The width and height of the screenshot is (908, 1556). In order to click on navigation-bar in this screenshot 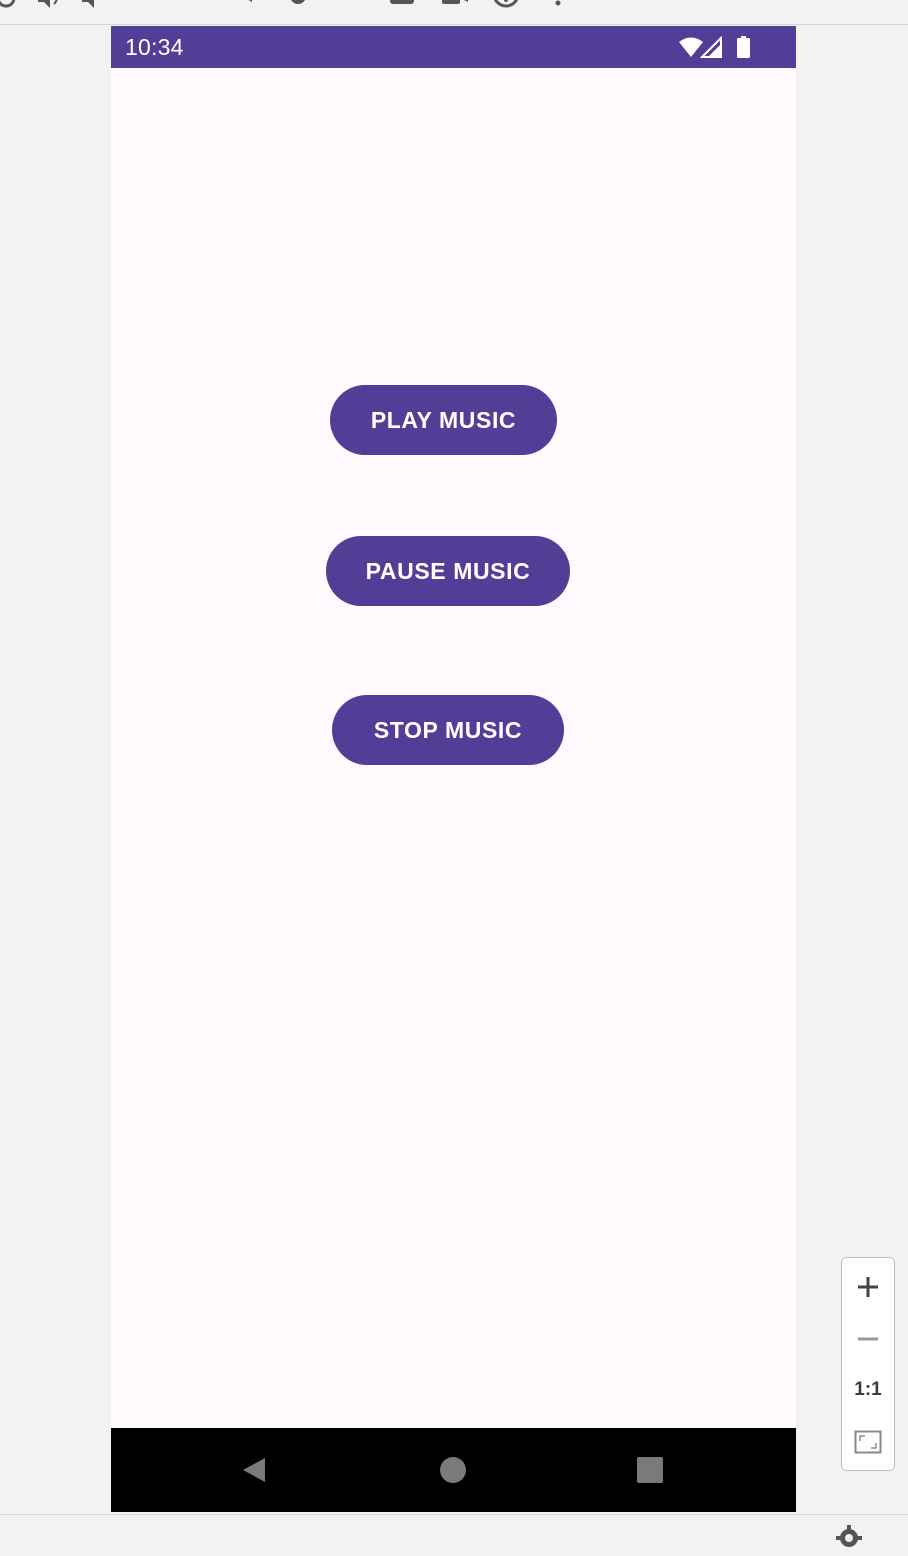, I will do `click(453, 1470)`.